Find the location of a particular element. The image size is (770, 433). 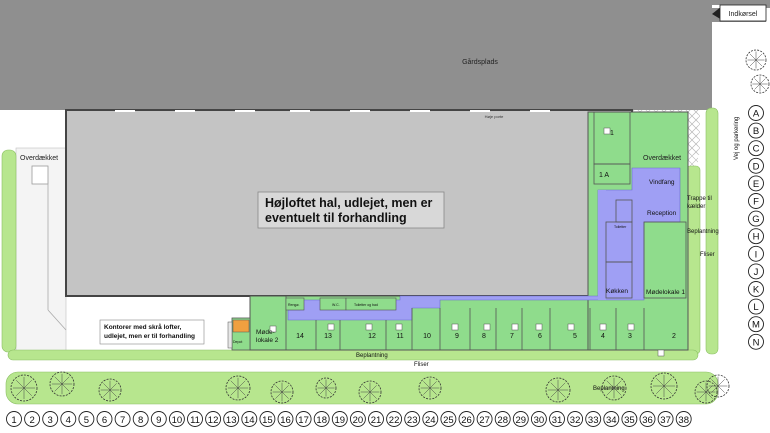

planting-bottom-label: Beplantning is located at coordinates (372, 356).